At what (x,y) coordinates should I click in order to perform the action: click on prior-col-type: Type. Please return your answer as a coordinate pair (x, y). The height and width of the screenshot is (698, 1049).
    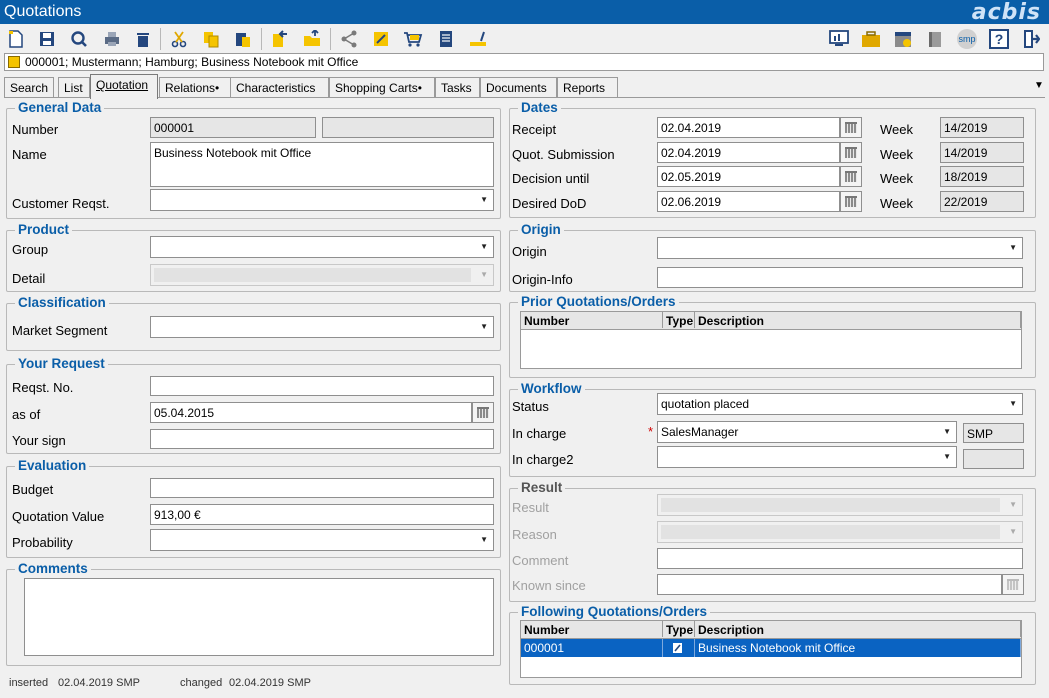
    Looking at the image, I should click on (679, 320).